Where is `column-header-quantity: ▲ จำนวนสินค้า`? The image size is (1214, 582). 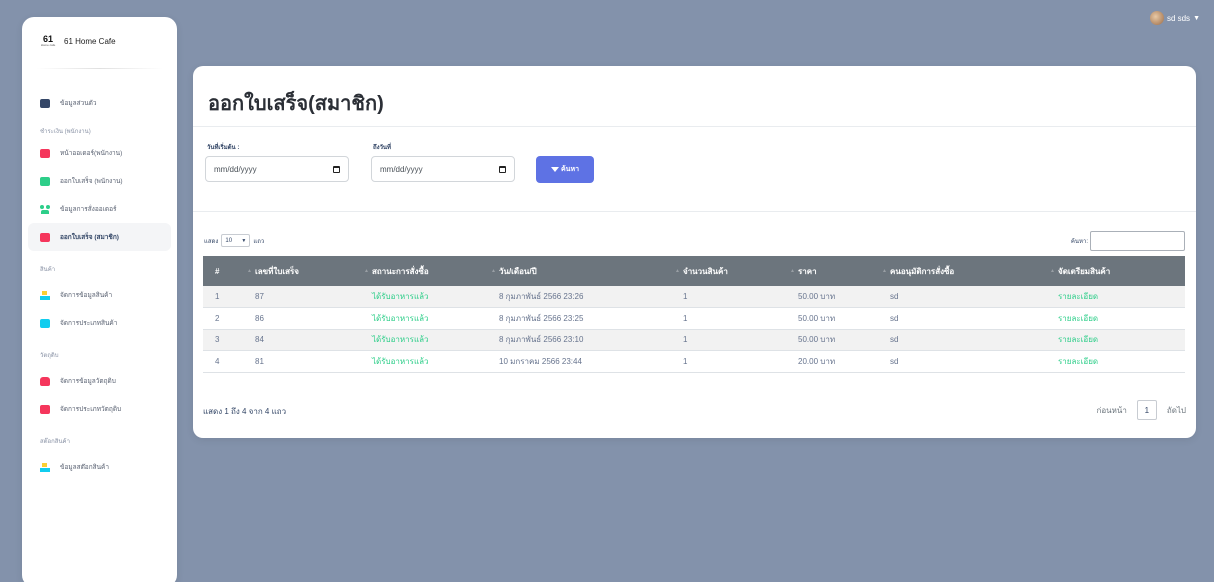
column-header-quantity: ▲ จำนวนสินค้า is located at coordinates (728, 271).